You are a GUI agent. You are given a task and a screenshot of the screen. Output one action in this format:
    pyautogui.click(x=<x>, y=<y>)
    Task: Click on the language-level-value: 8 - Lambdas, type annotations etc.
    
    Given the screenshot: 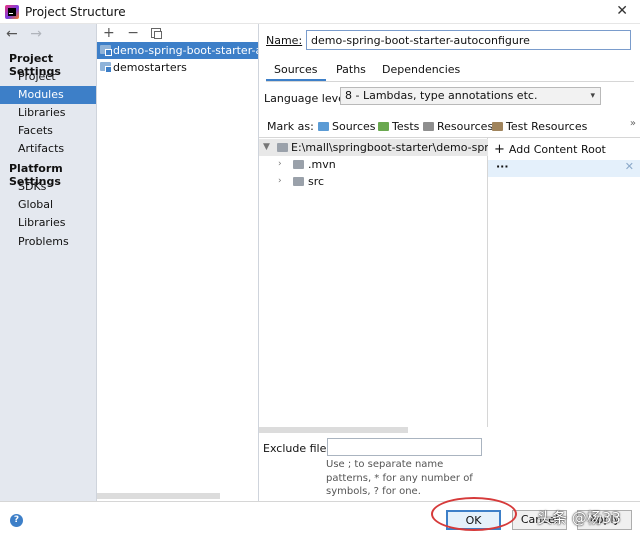 What is the action you would take?
    pyautogui.click(x=441, y=95)
    